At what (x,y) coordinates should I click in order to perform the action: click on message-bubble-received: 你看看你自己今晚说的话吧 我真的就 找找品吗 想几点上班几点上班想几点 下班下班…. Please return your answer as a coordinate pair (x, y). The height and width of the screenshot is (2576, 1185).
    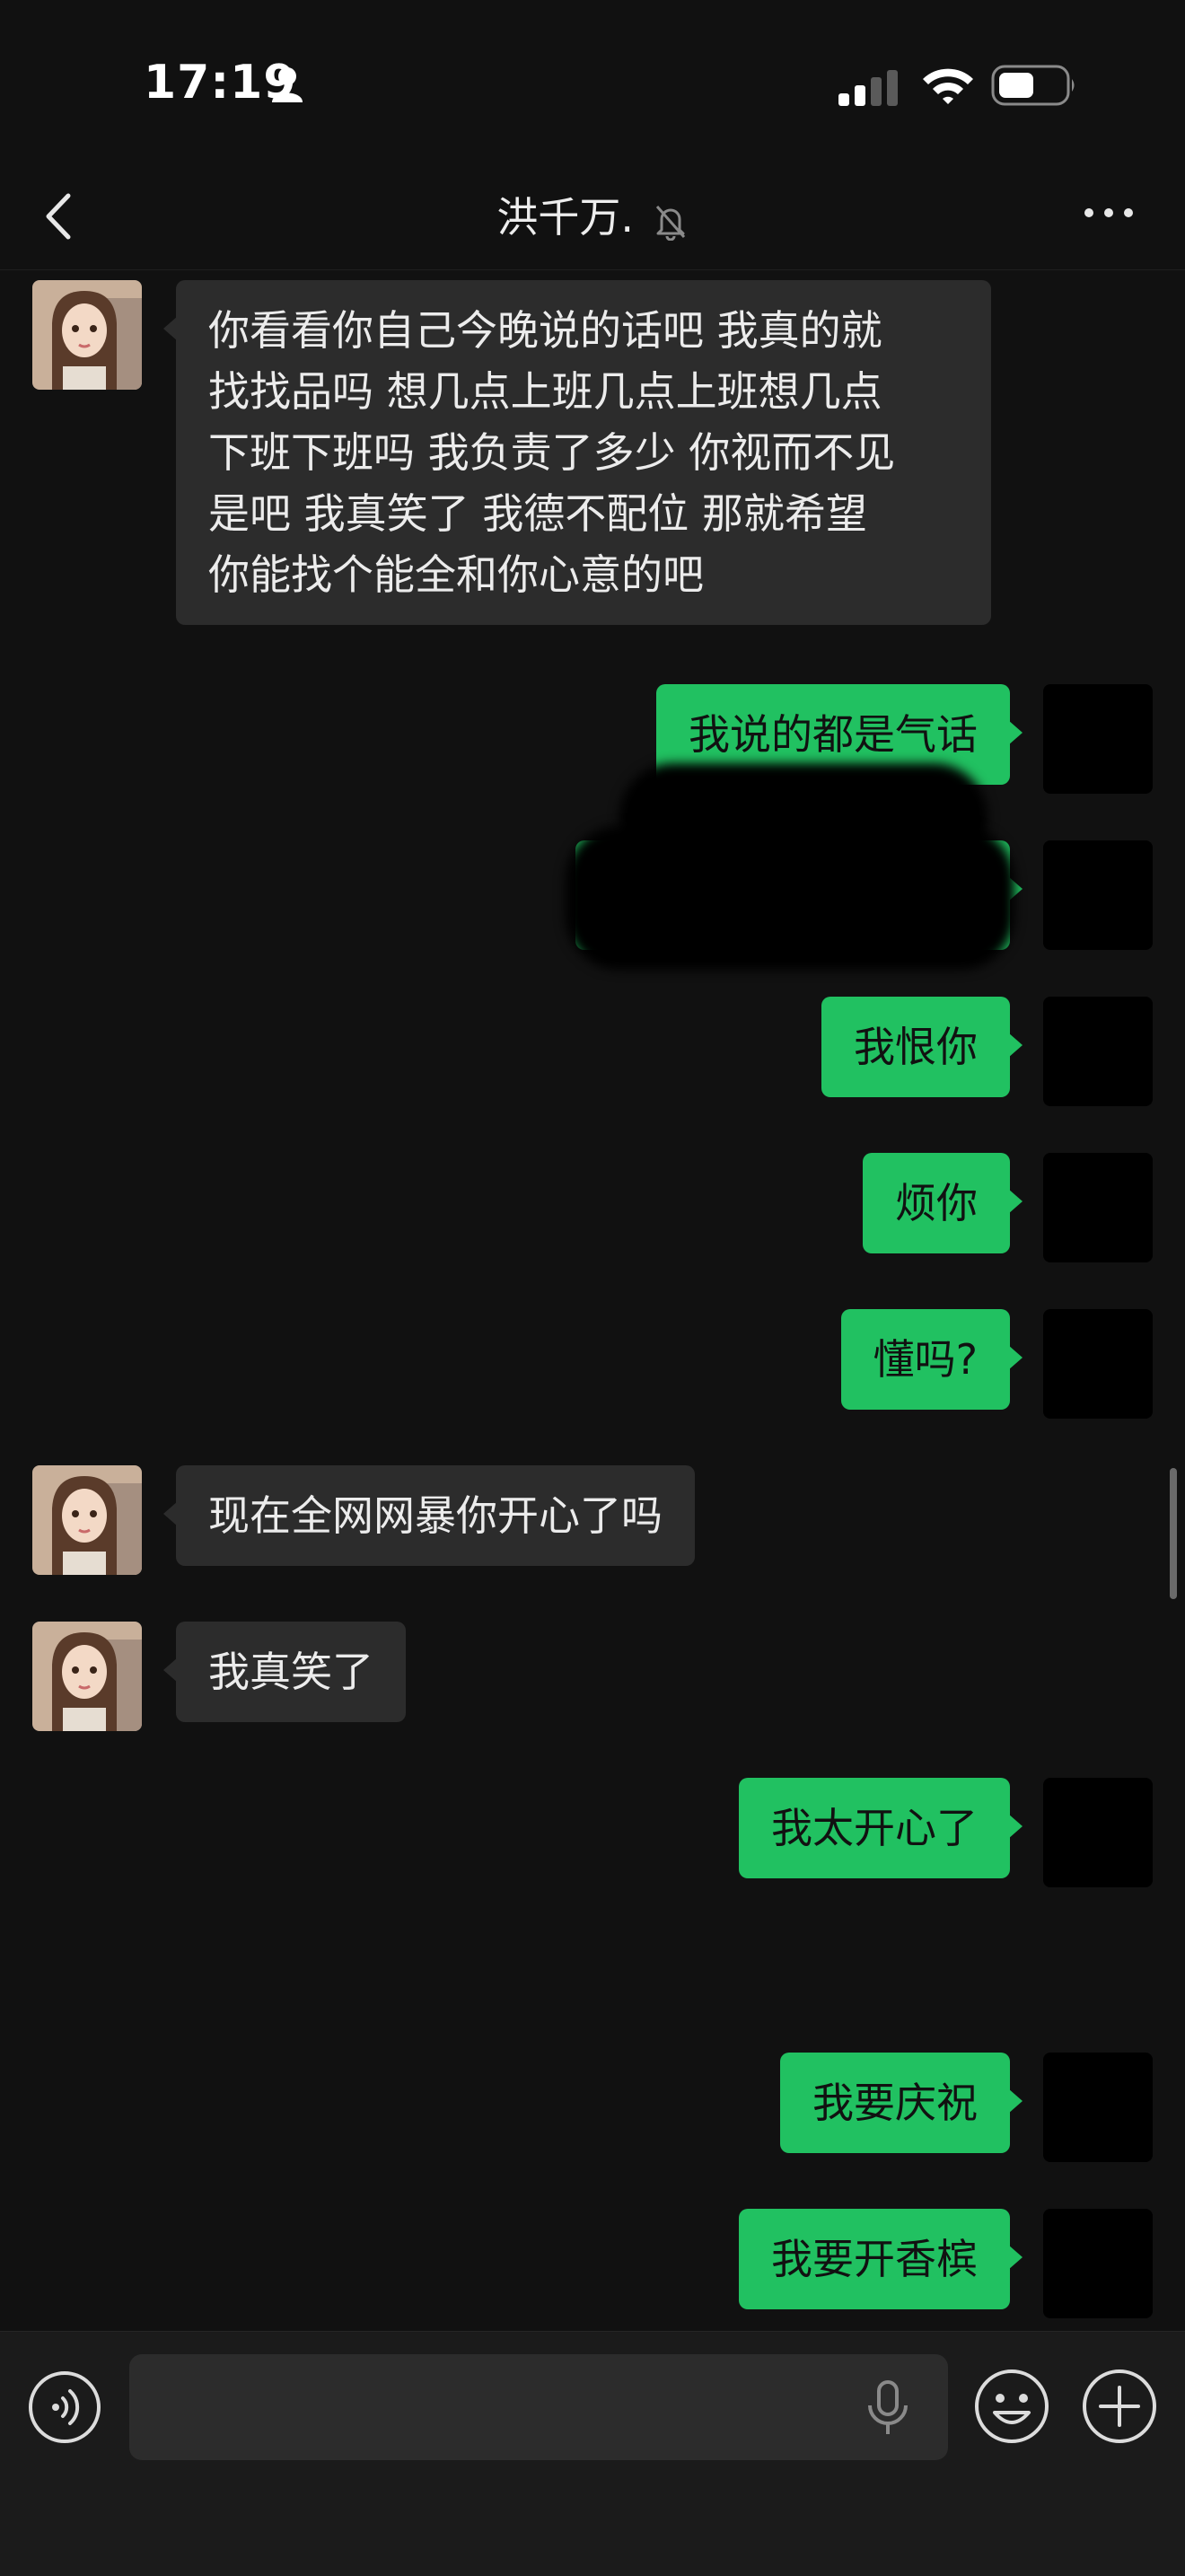
    Looking at the image, I should click on (577, 452).